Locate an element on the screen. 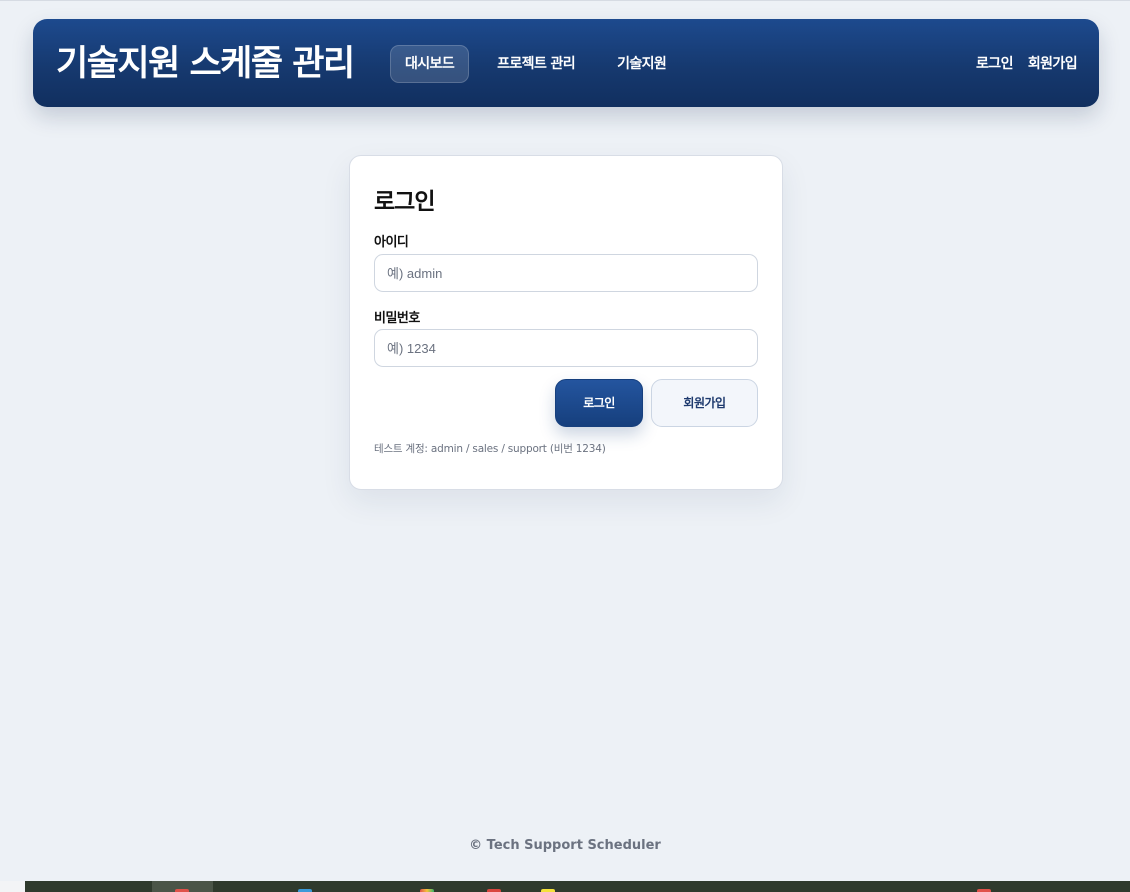  top-navbar: 기술지원 스케줄 관리 대시보드 프로젝트 관리 기술지원 로그인 회원가입 is located at coordinates (566, 63).